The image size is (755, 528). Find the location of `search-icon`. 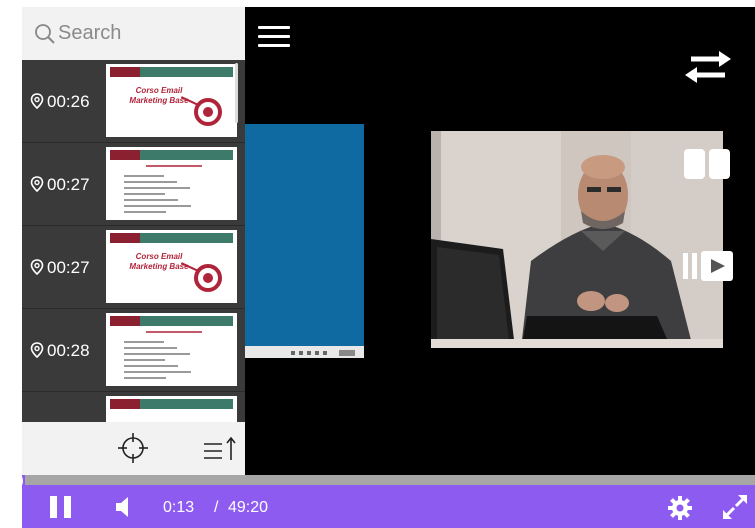

search-icon is located at coordinates (45, 34).